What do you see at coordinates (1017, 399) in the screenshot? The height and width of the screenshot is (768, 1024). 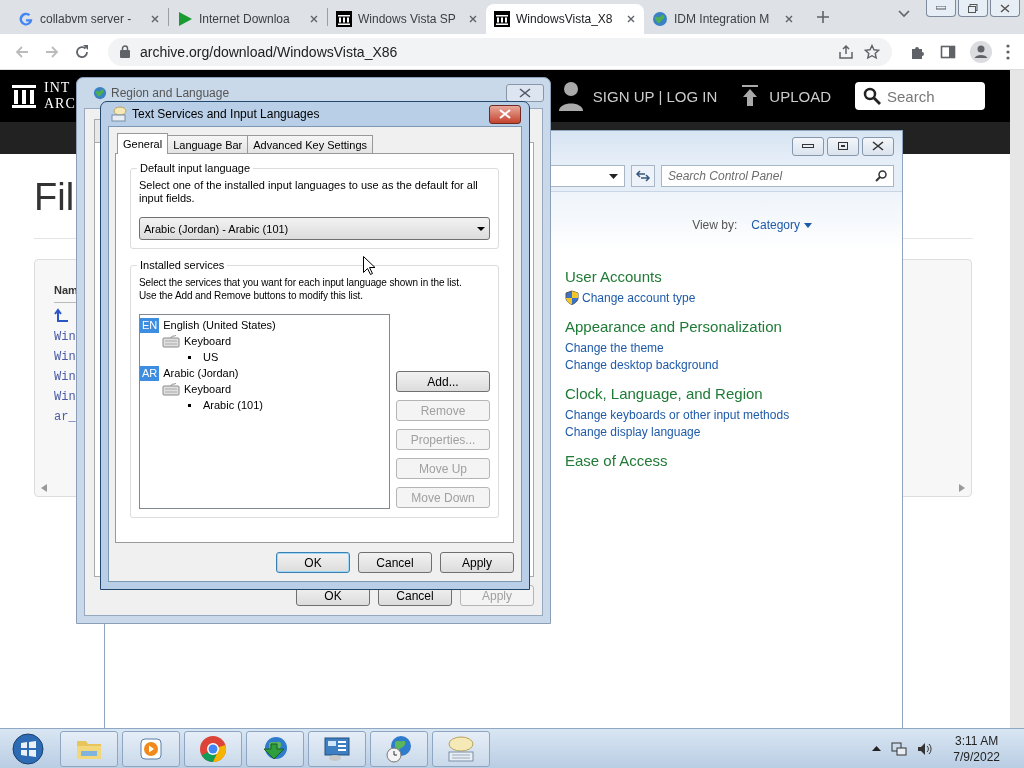 I see `scrollbar` at bounding box center [1017, 399].